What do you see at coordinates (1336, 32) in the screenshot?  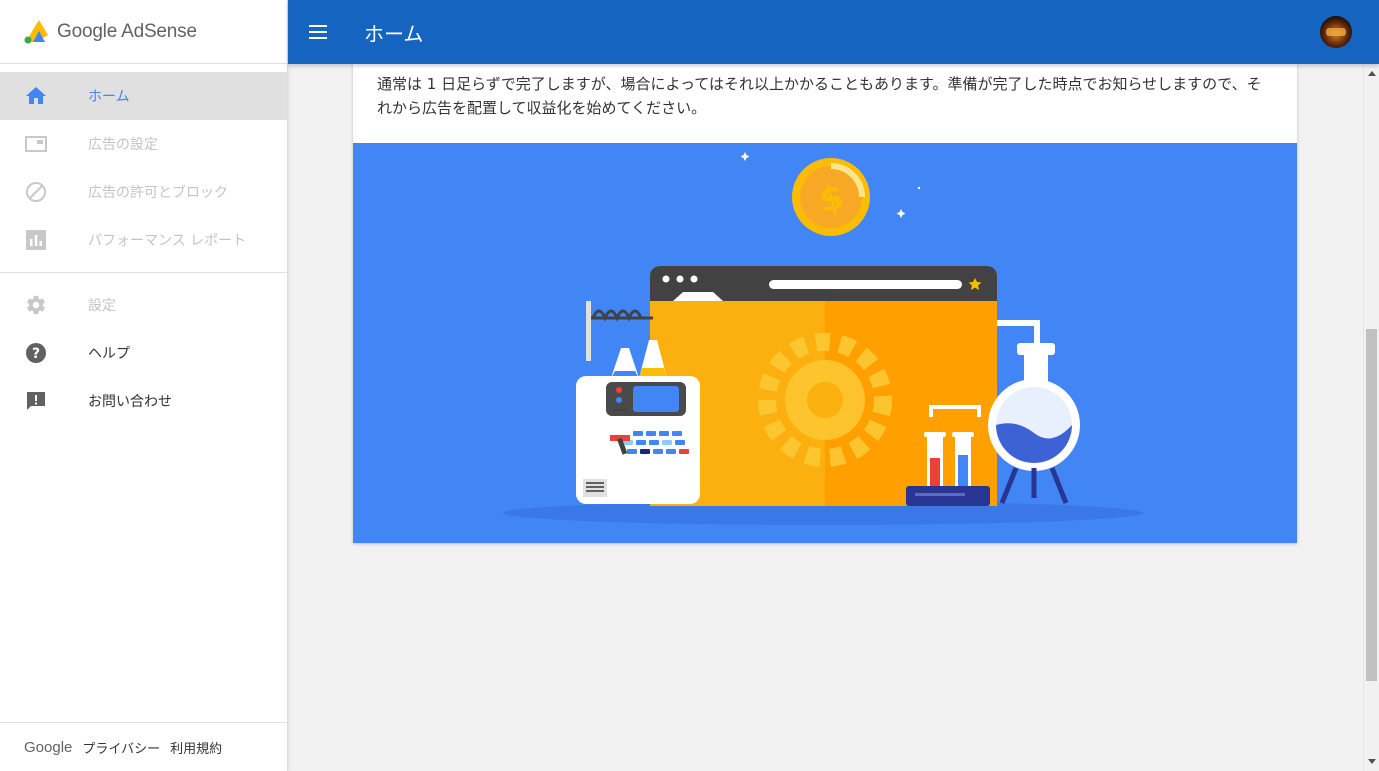 I see `user-avatar` at bounding box center [1336, 32].